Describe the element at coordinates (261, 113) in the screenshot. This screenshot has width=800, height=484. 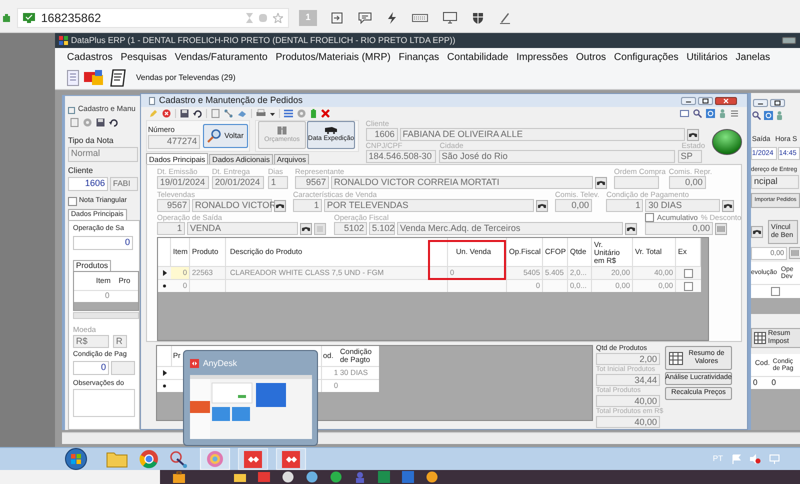
I see `printer-icon` at that location.